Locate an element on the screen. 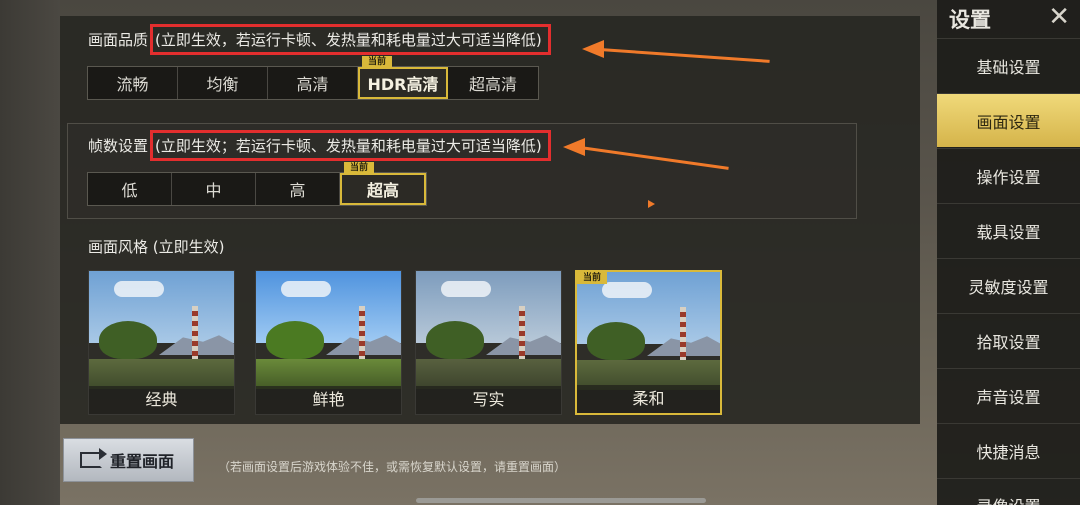 Image resolution: width=1080 pixels, height=505 pixels. sidebar-item-label: 基础设置 is located at coordinates (1008, 67).